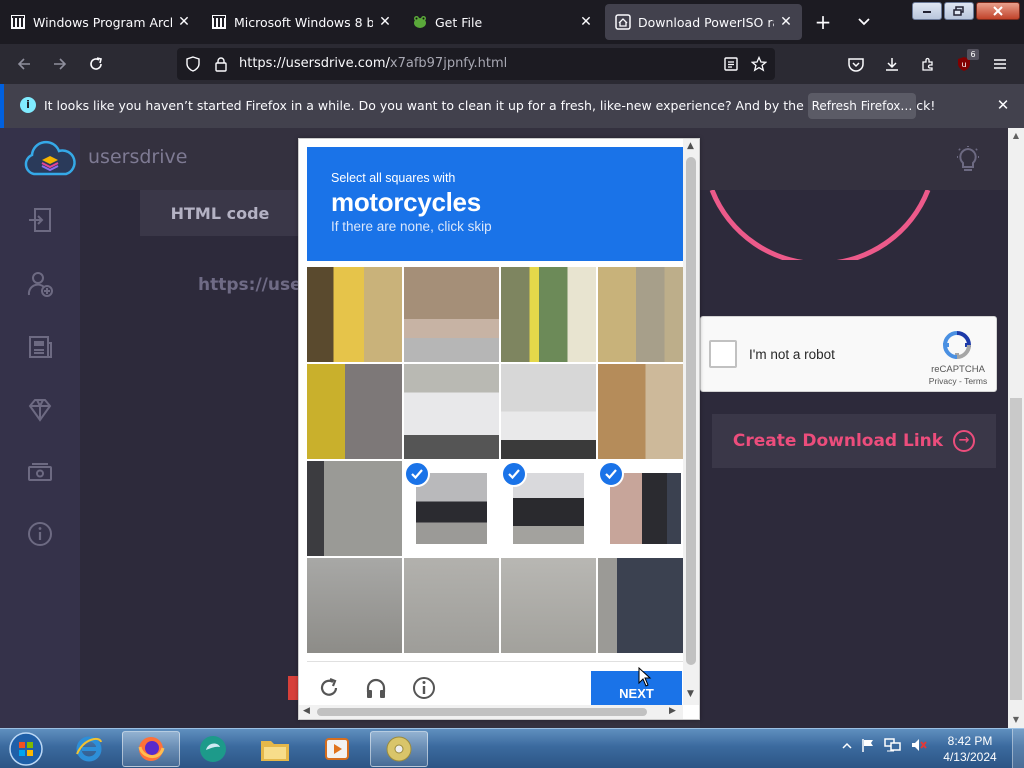 The width and height of the screenshot is (1024, 768). What do you see at coordinates (759, 64) in the screenshot?
I see `bookmark-star-icon` at bounding box center [759, 64].